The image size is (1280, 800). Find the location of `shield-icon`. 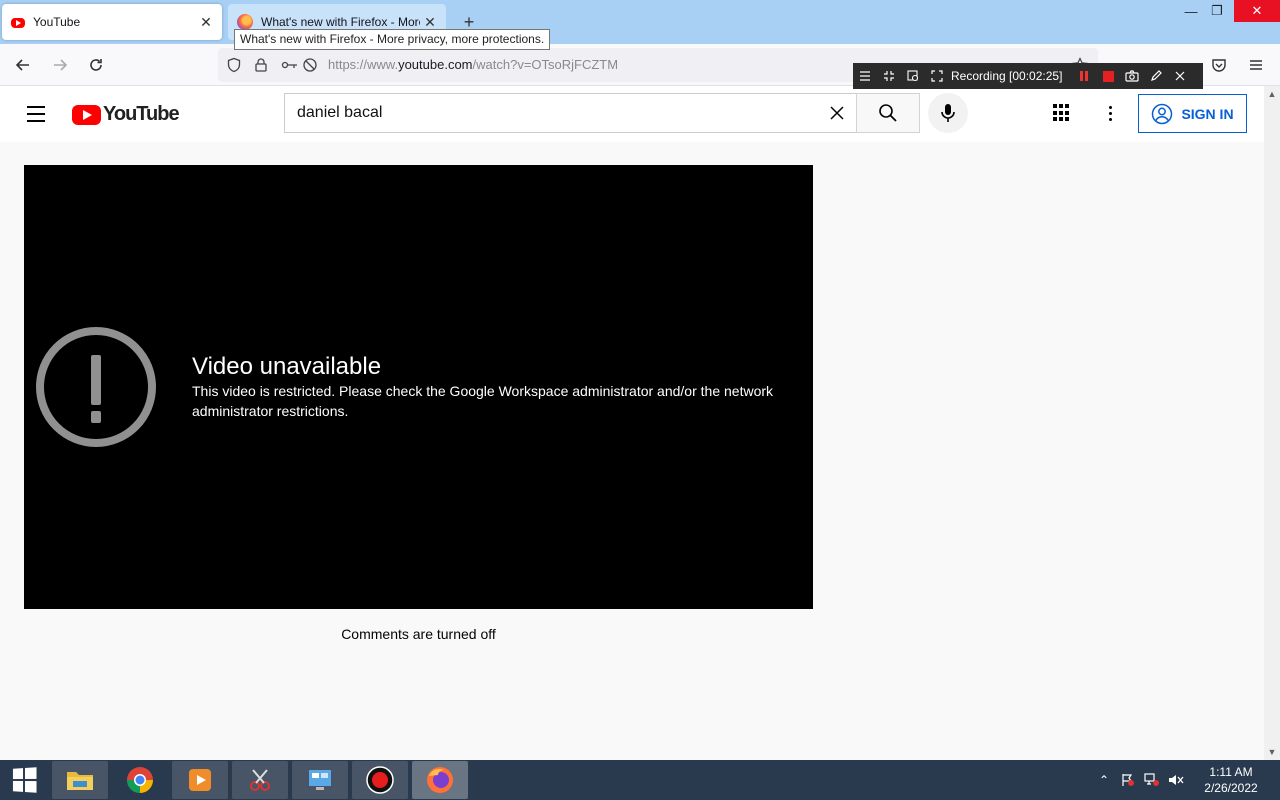

shield-icon is located at coordinates (234, 65).